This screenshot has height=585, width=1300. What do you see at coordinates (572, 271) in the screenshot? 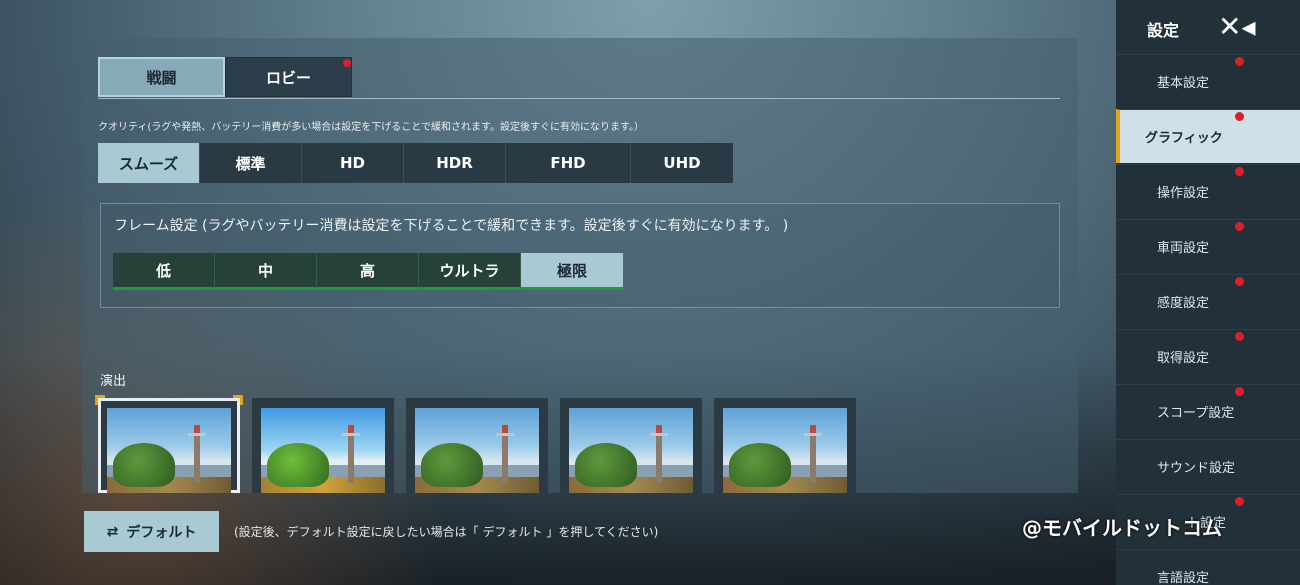
I see `frame-option-extreme: 極限` at bounding box center [572, 271].